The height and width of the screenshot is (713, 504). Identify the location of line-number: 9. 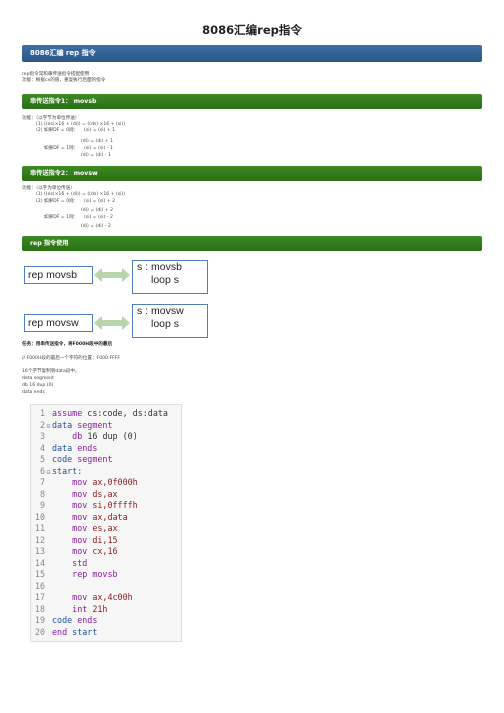
(42, 505).